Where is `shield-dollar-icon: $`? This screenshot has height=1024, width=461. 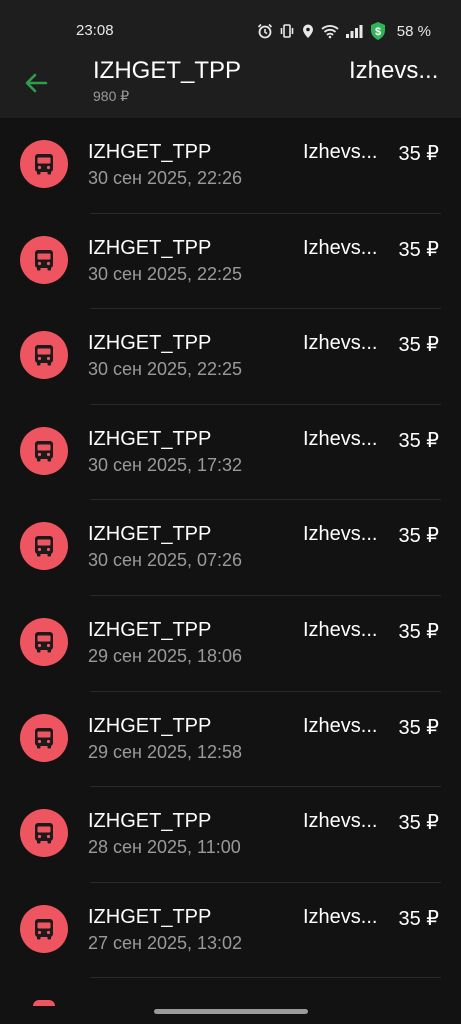
shield-dollar-icon: $ is located at coordinates (377, 31).